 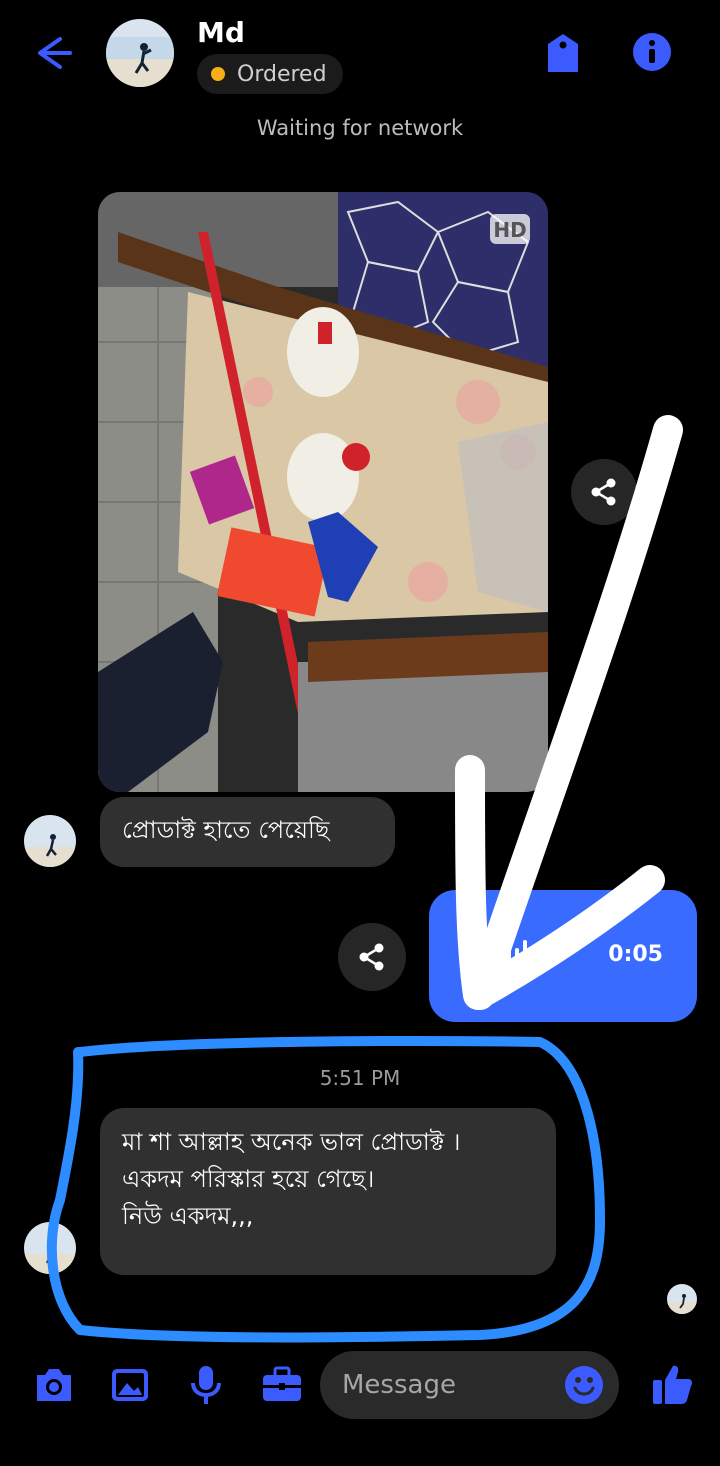 I want to click on seen-indicator-avatar, so click(x=682, y=1299).